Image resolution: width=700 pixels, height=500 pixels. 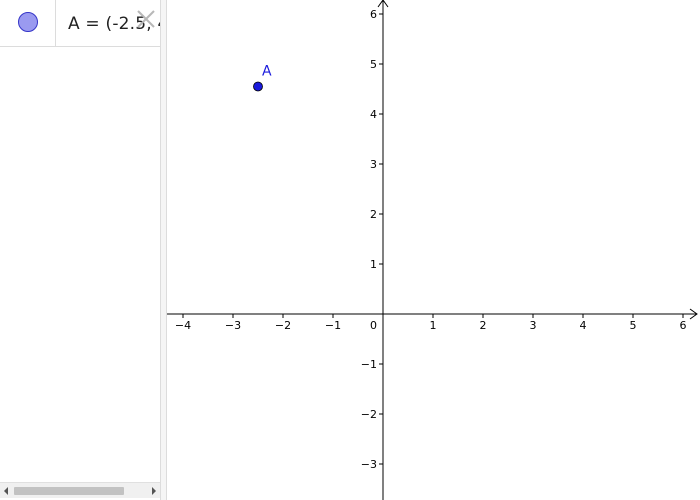 I want to click on visibility-toggle-icon, so click(x=28, y=23).